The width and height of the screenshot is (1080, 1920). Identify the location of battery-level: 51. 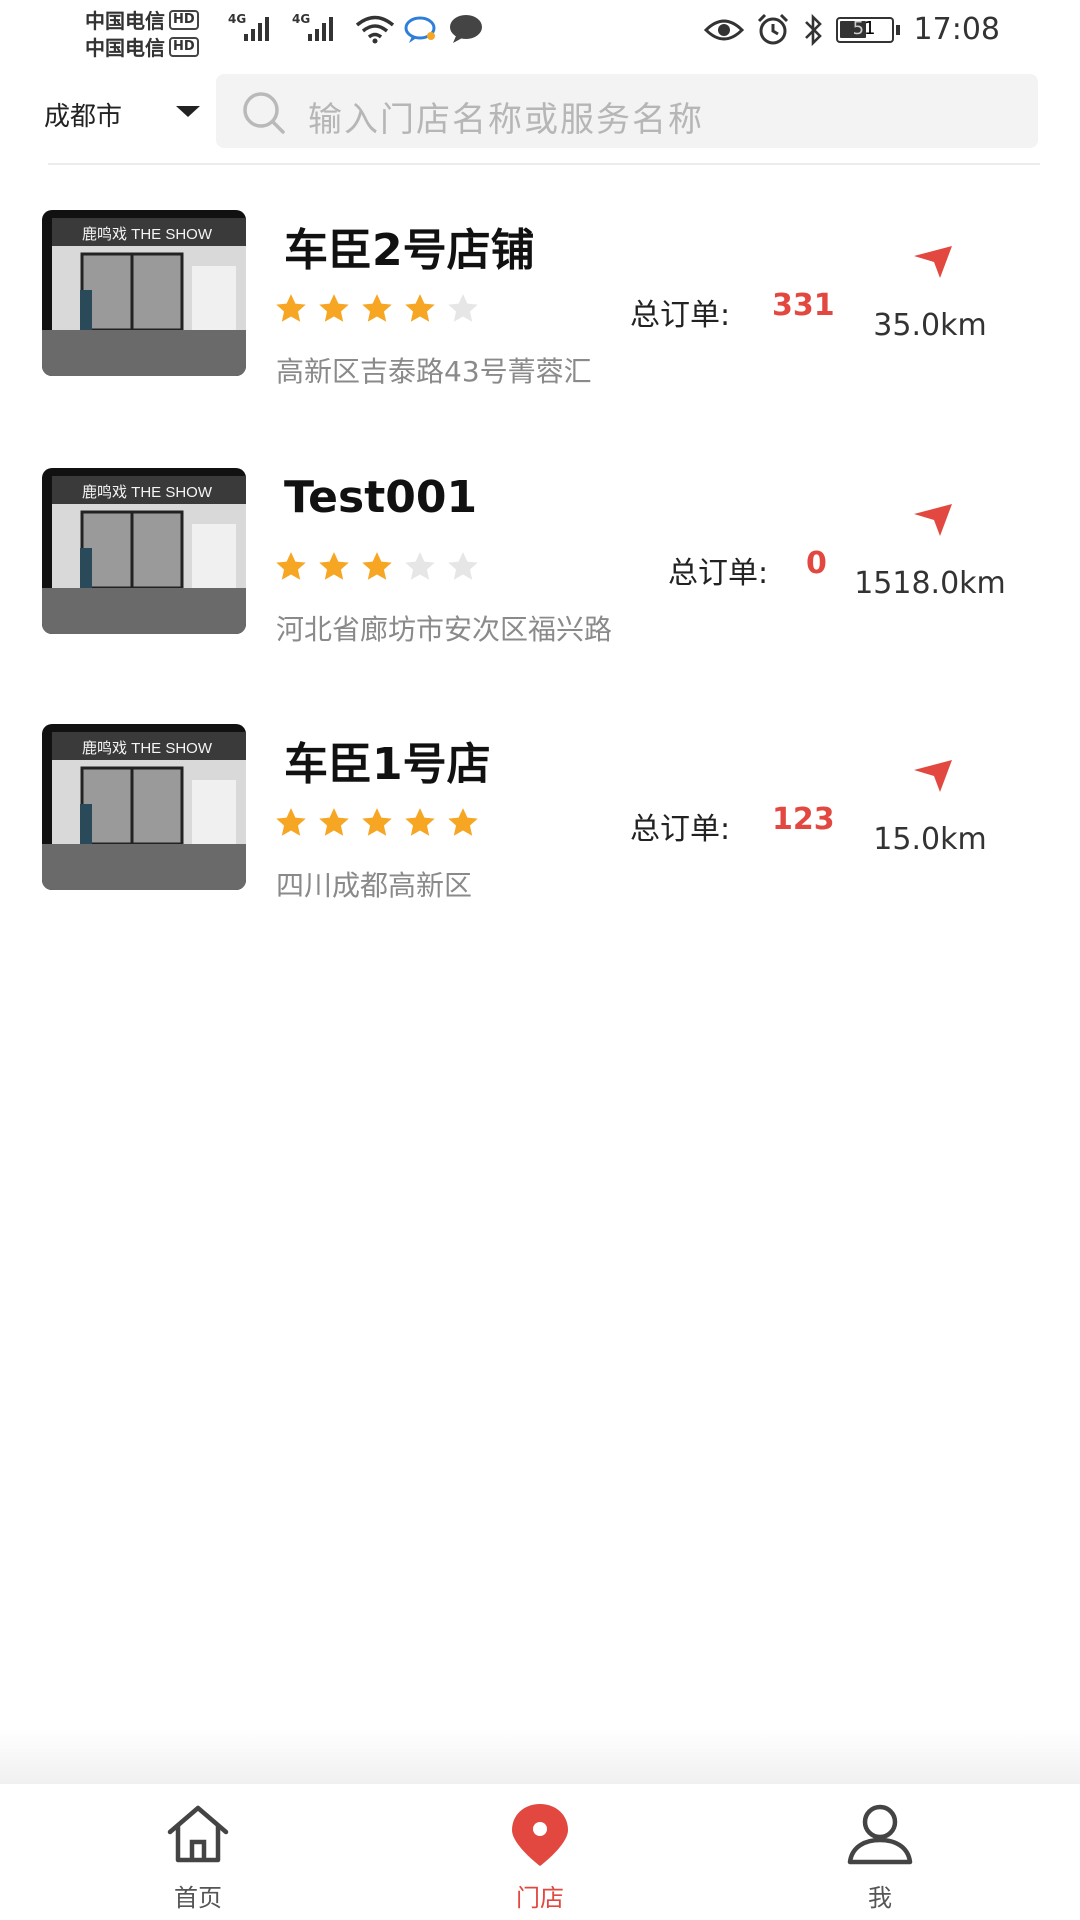
(864, 28).